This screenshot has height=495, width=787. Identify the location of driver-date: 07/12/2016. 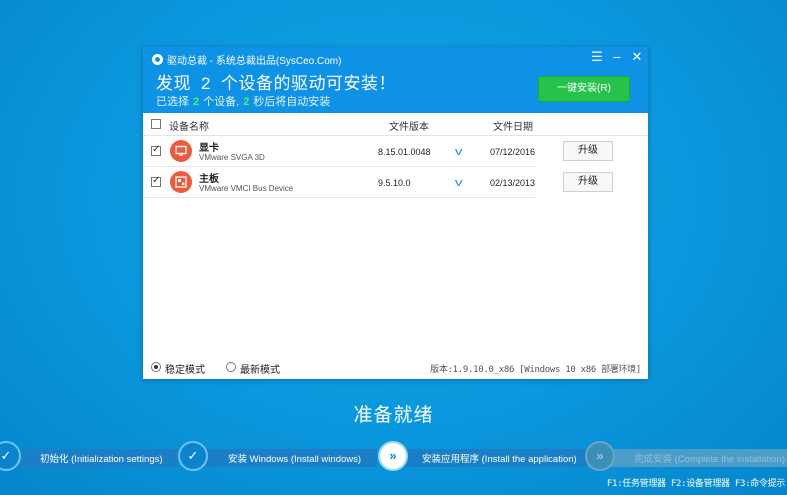
(513, 152).